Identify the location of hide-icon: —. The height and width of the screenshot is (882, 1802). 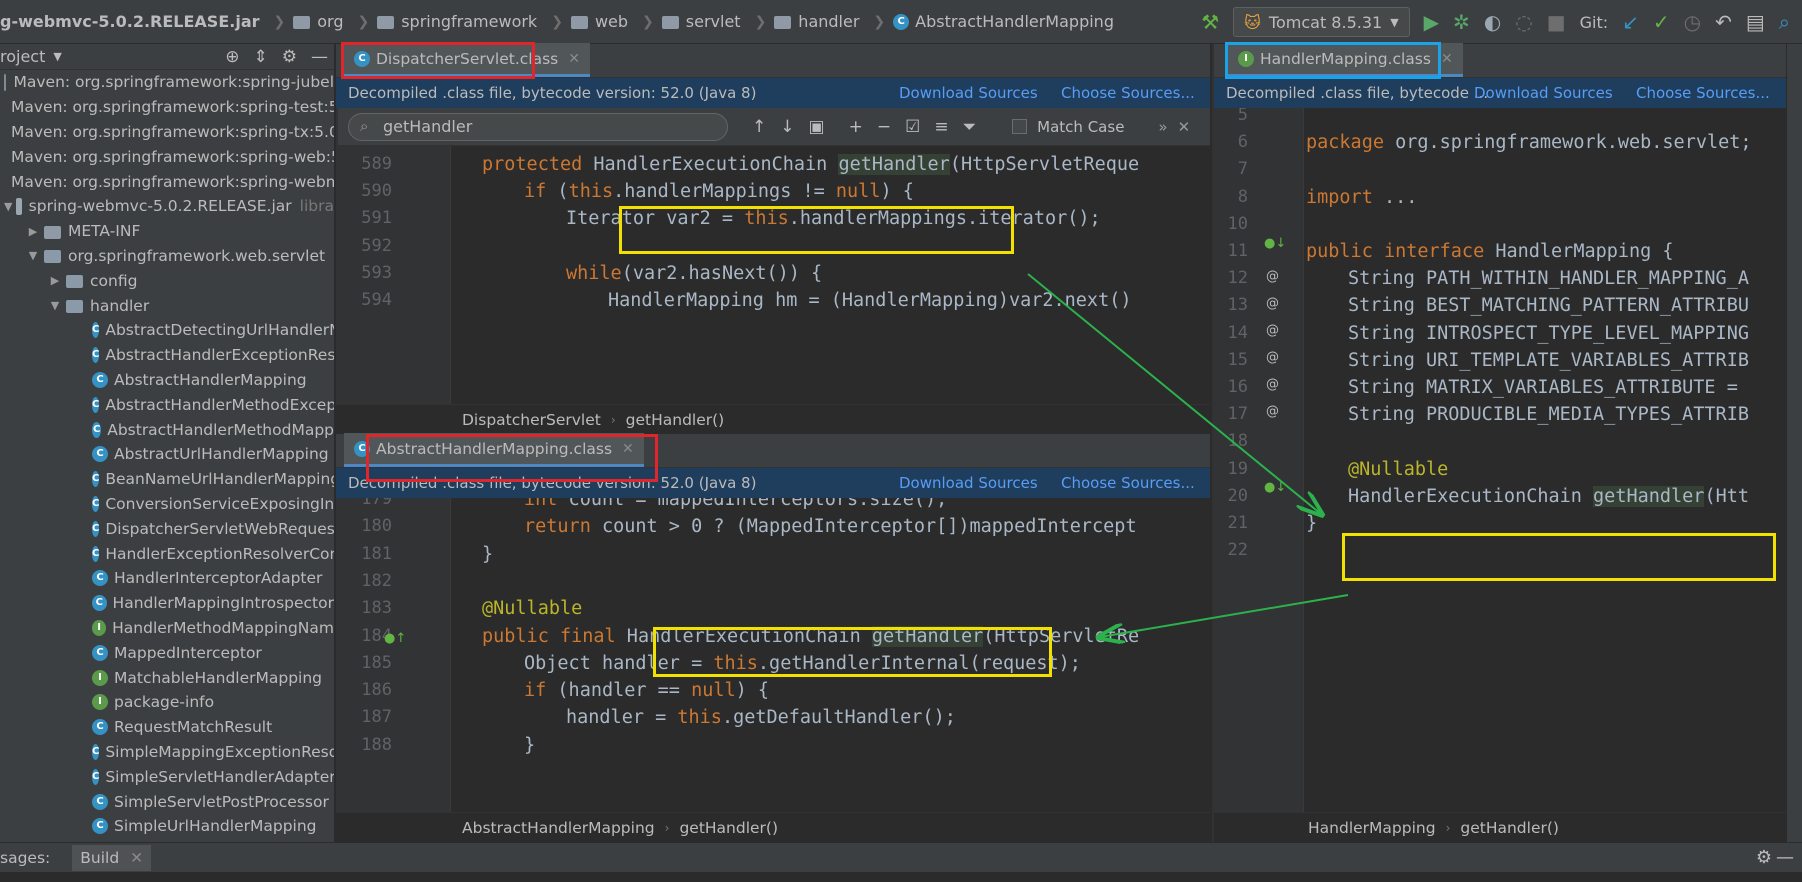
(1785, 857).